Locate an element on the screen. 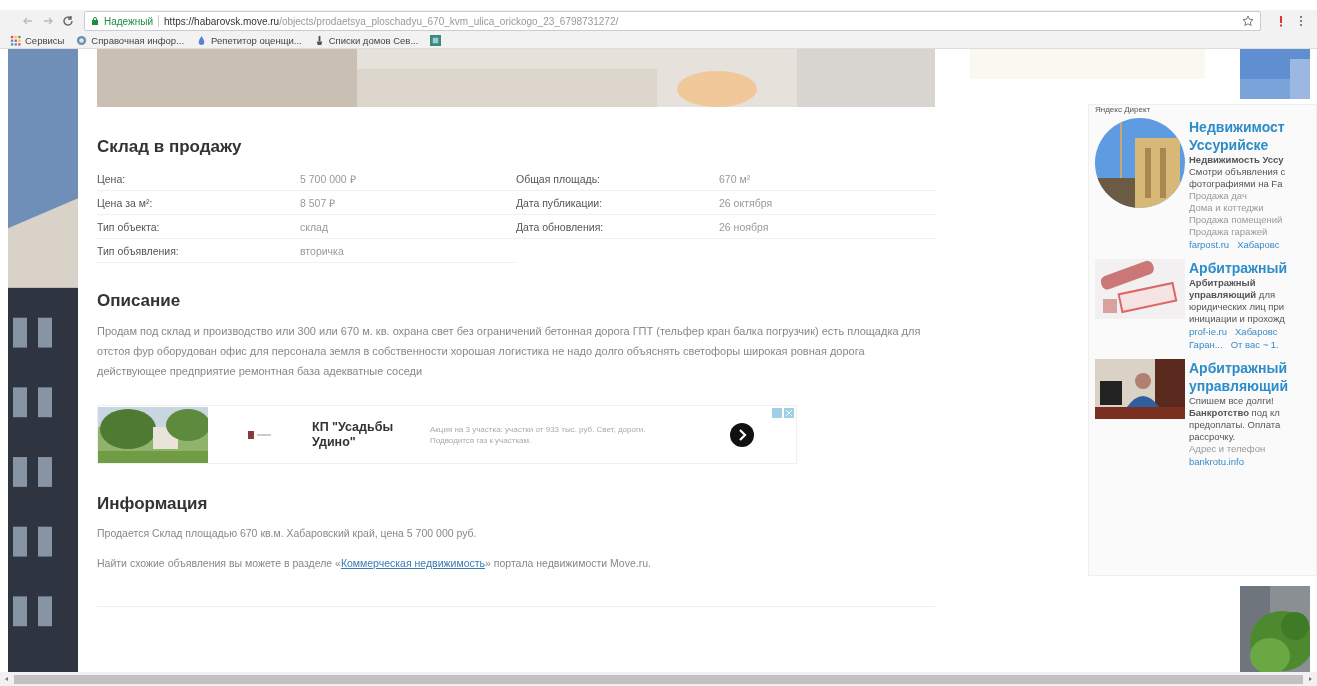  globe-icon is located at coordinates (82, 40).